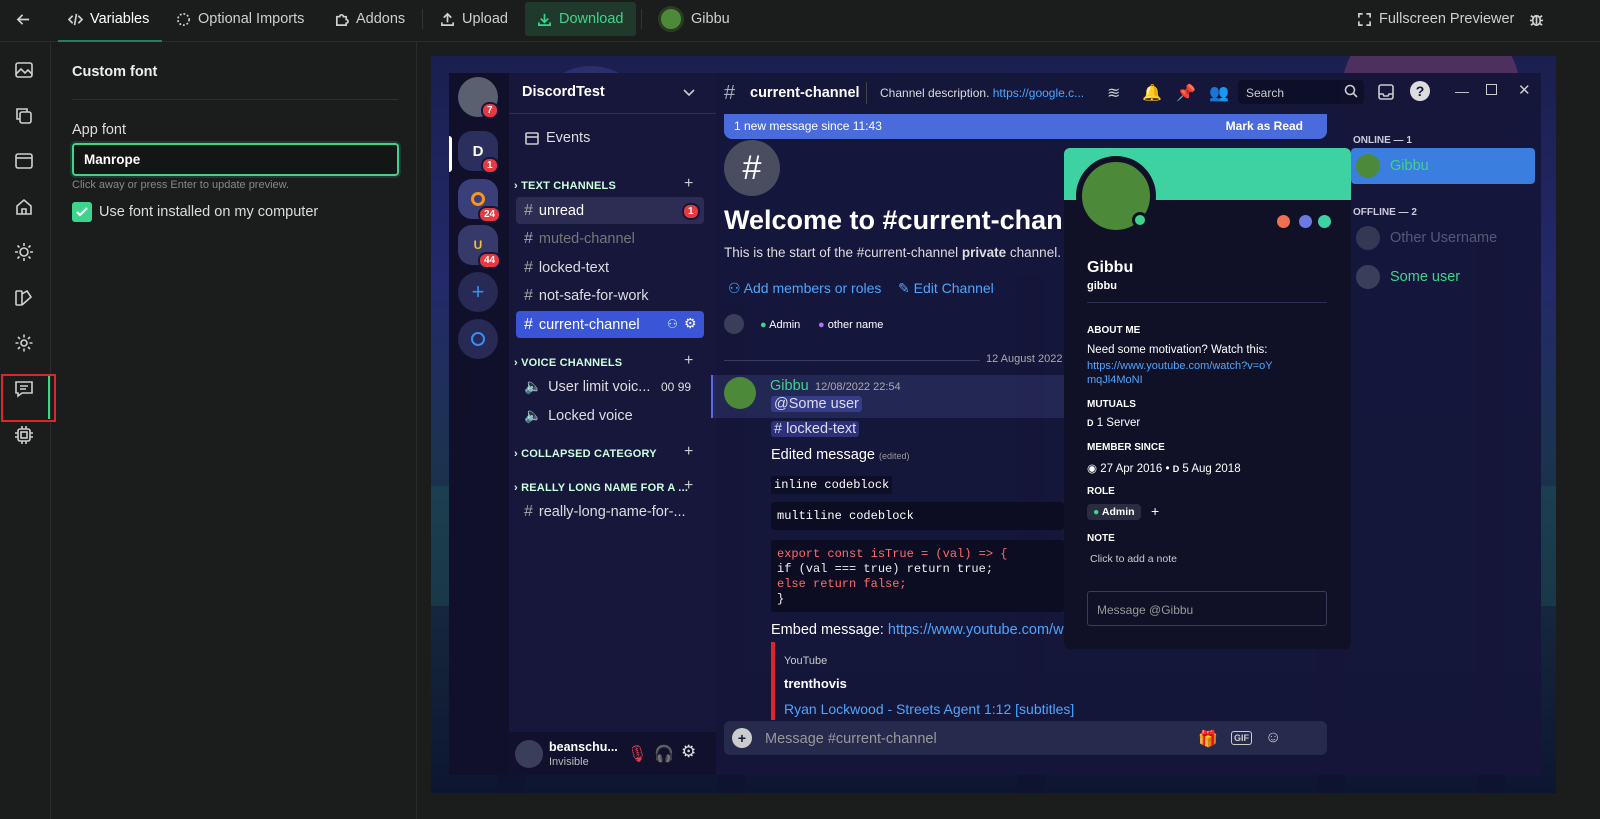 The image size is (1600, 819). What do you see at coordinates (23, 19) in the screenshot?
I see `back-button` at bounding box center [23, 19].